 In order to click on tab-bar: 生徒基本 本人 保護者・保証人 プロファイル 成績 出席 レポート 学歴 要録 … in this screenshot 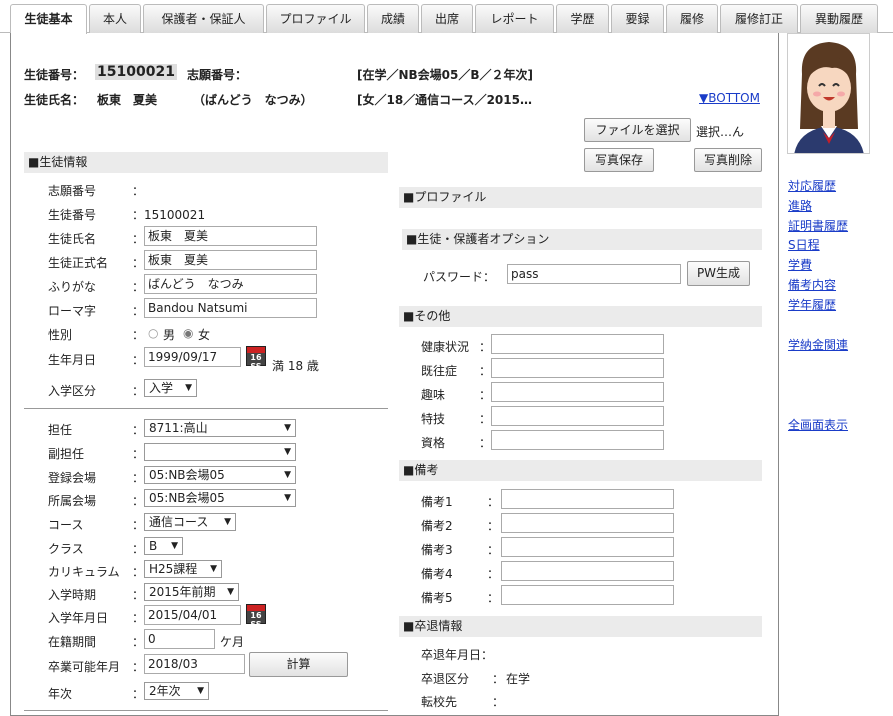, I will do `click(446, 17)`.